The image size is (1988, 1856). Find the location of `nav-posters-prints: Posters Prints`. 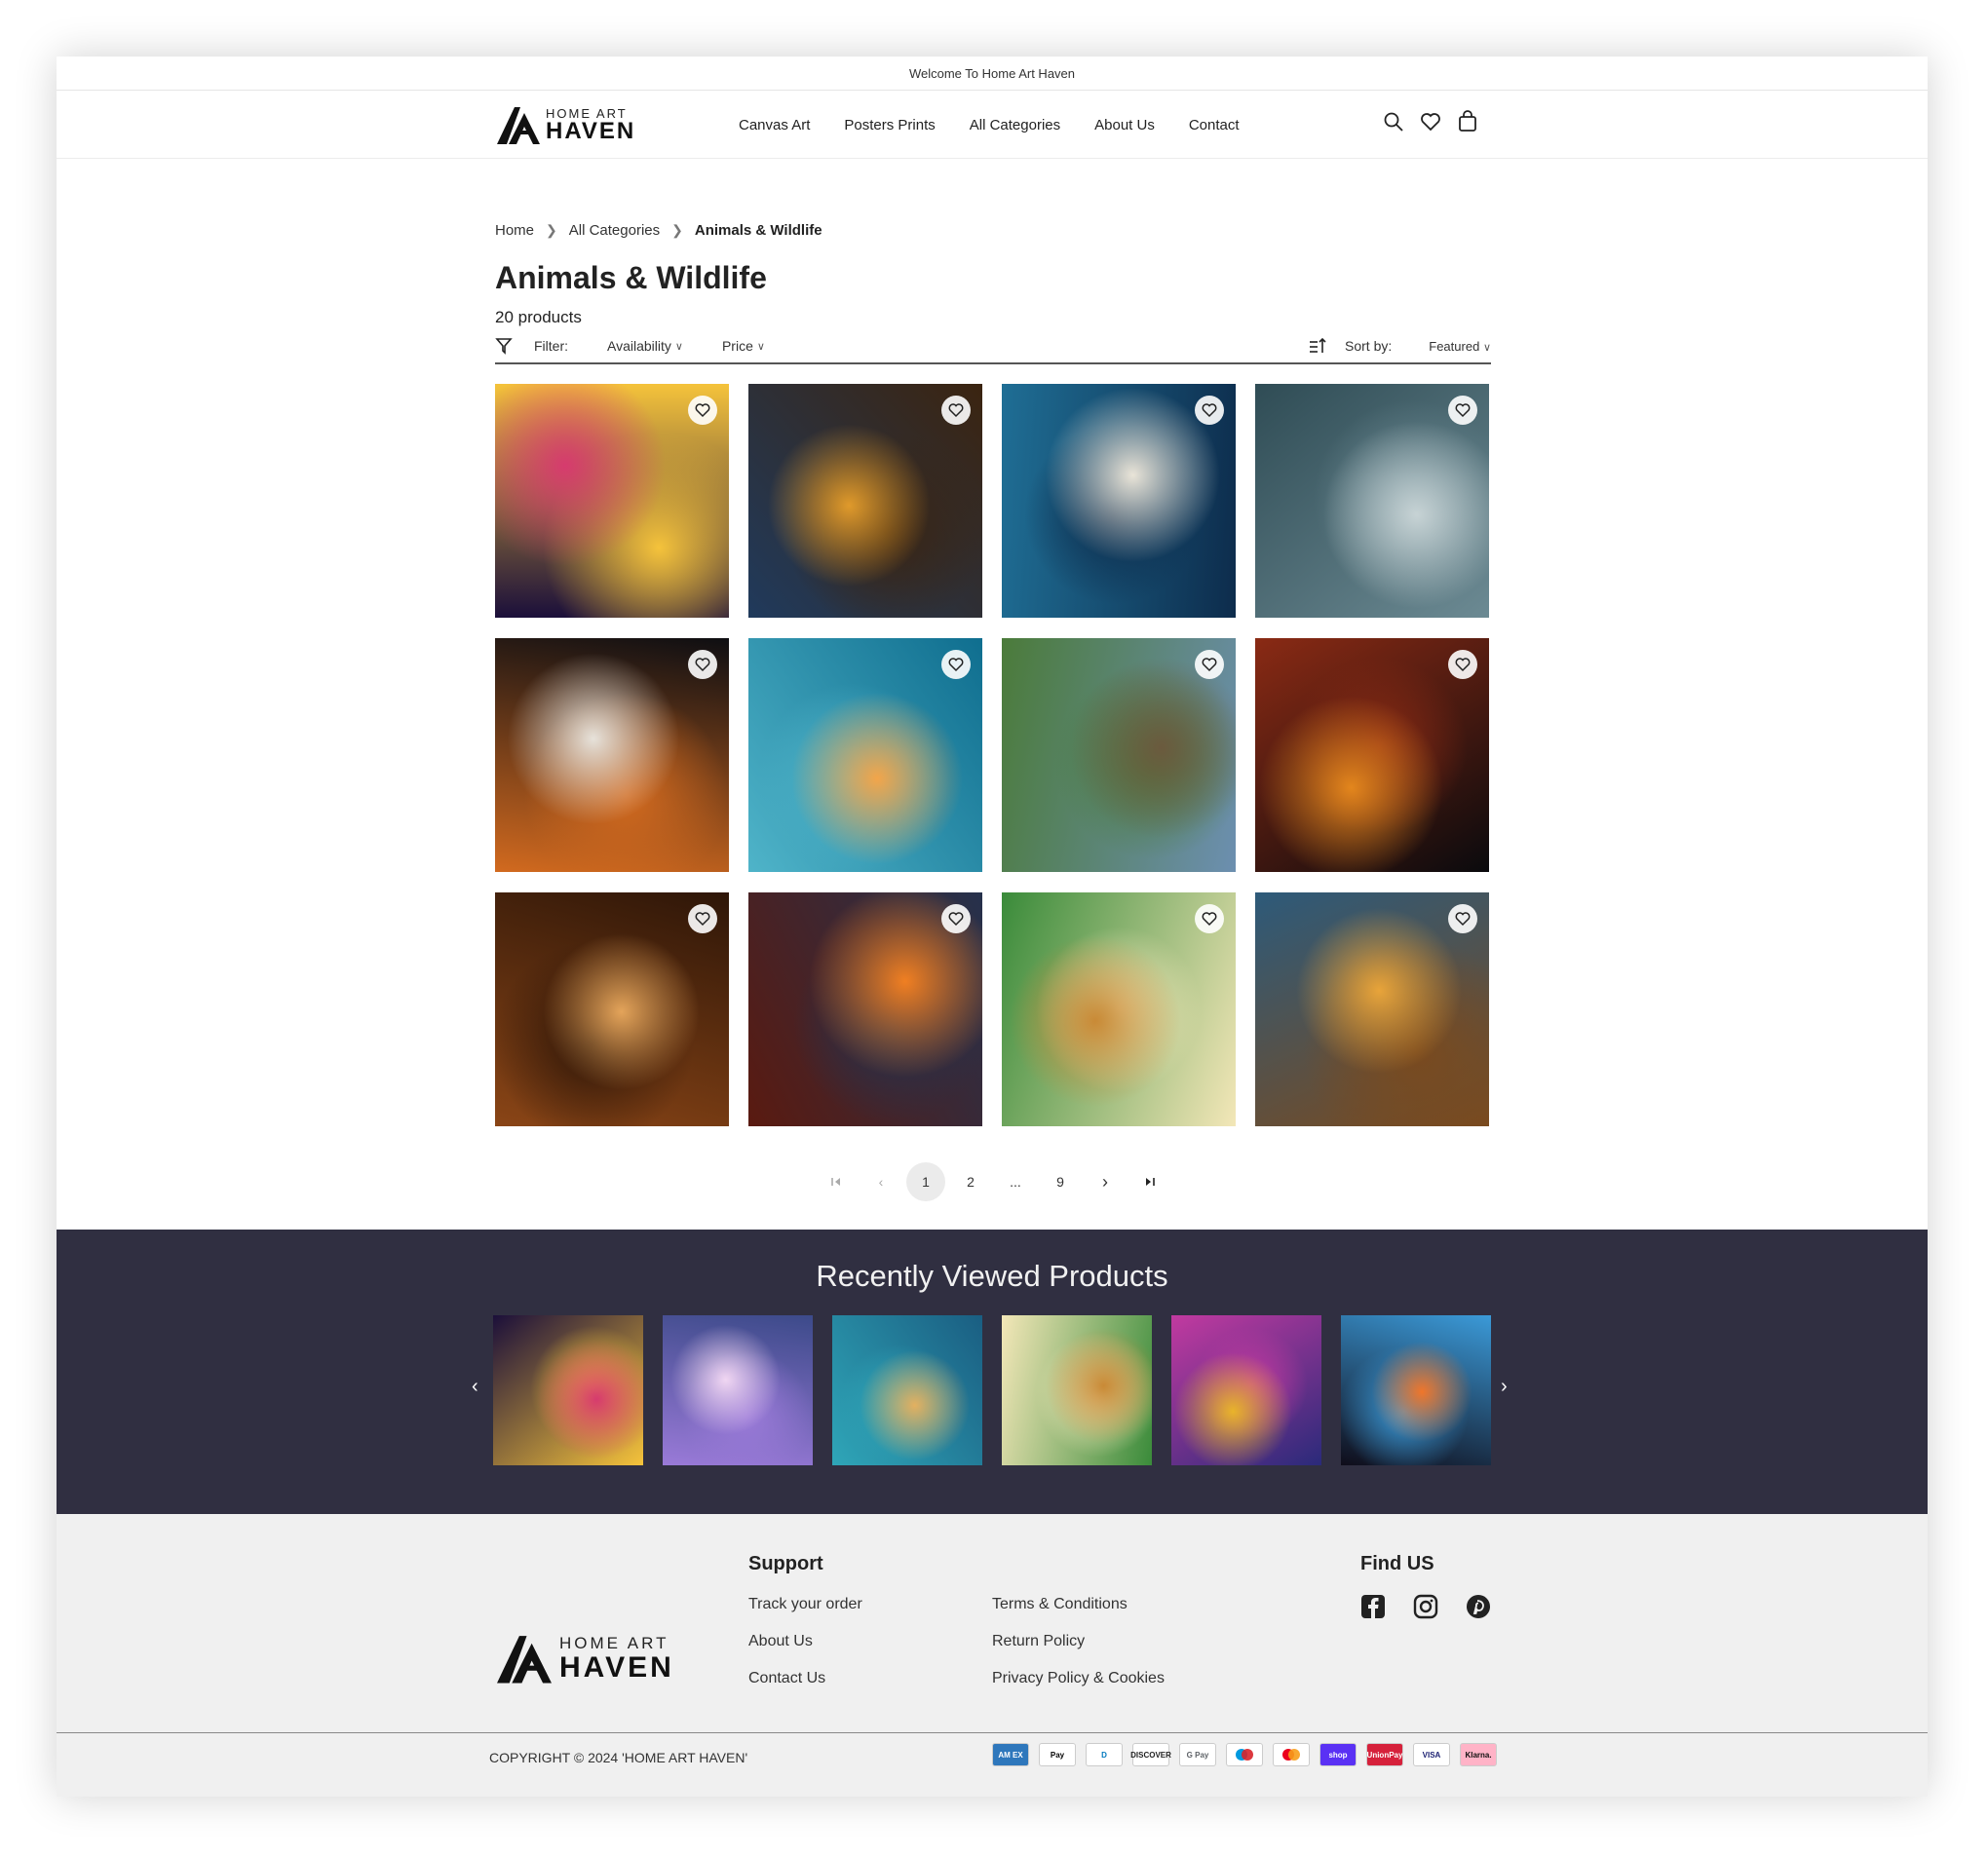

nav-posters-prints: Posters Prints is located at coordinates (889, 125).